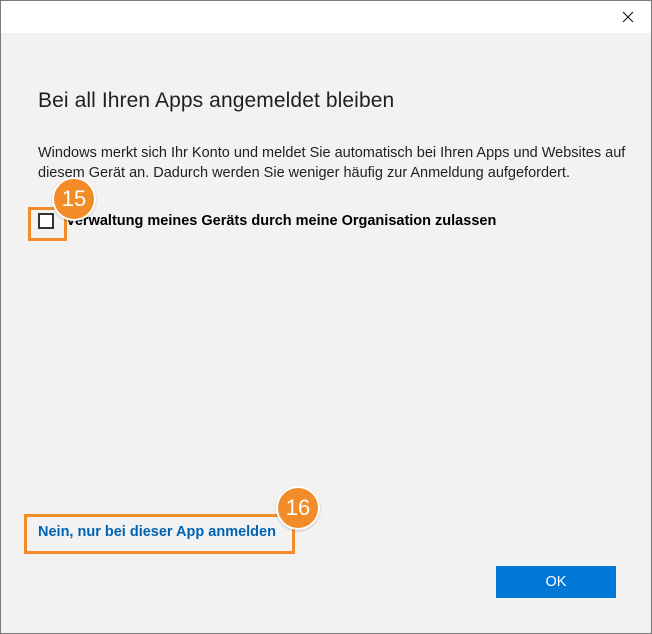 The height and width of the screenshot is (634, 652). What do you see at coordinates (326, 17) in the screenshot?
I see `title-bar` at bounding box center [326, 17].